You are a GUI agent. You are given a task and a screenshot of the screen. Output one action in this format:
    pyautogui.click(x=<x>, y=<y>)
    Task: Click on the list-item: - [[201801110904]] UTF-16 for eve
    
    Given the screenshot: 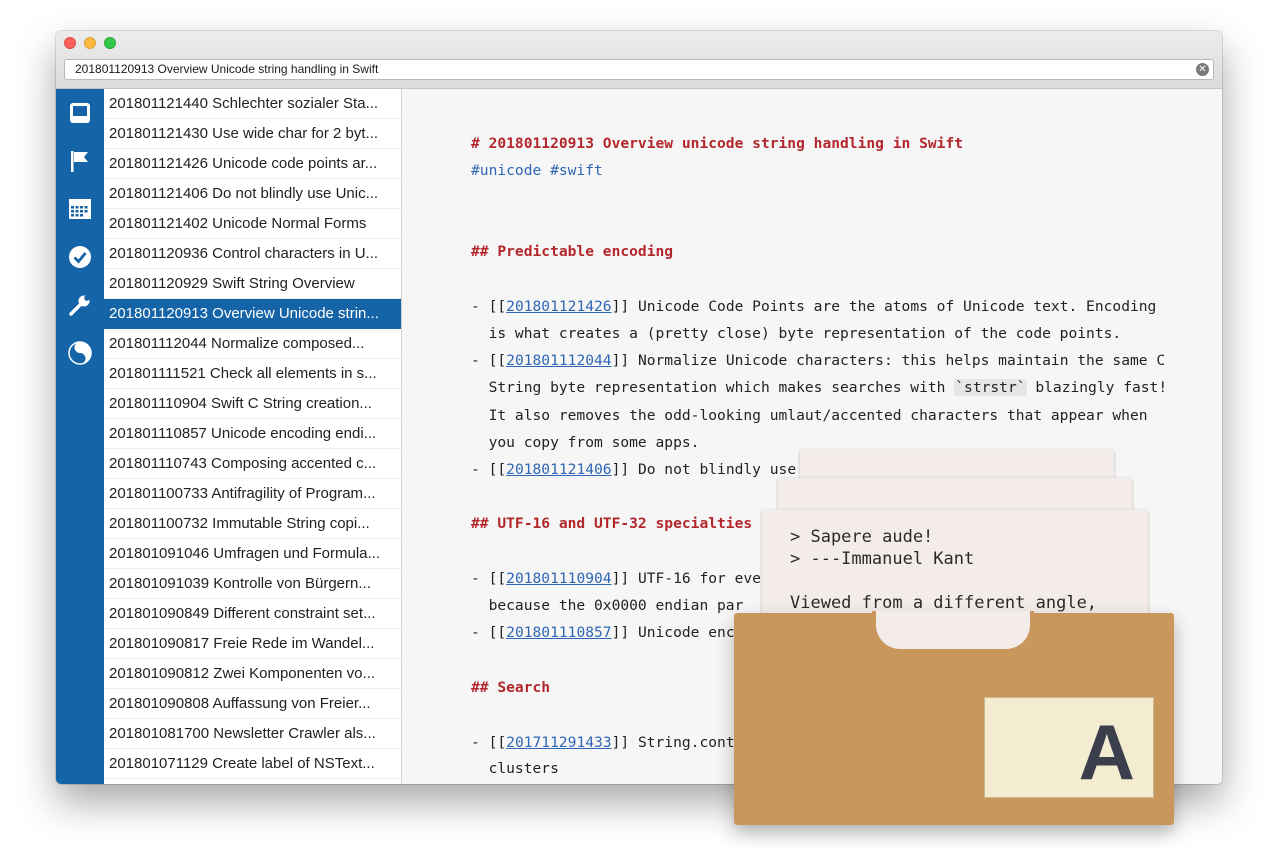 What is the action you would take?
    pyautogui.click(x=616, y=579)
    